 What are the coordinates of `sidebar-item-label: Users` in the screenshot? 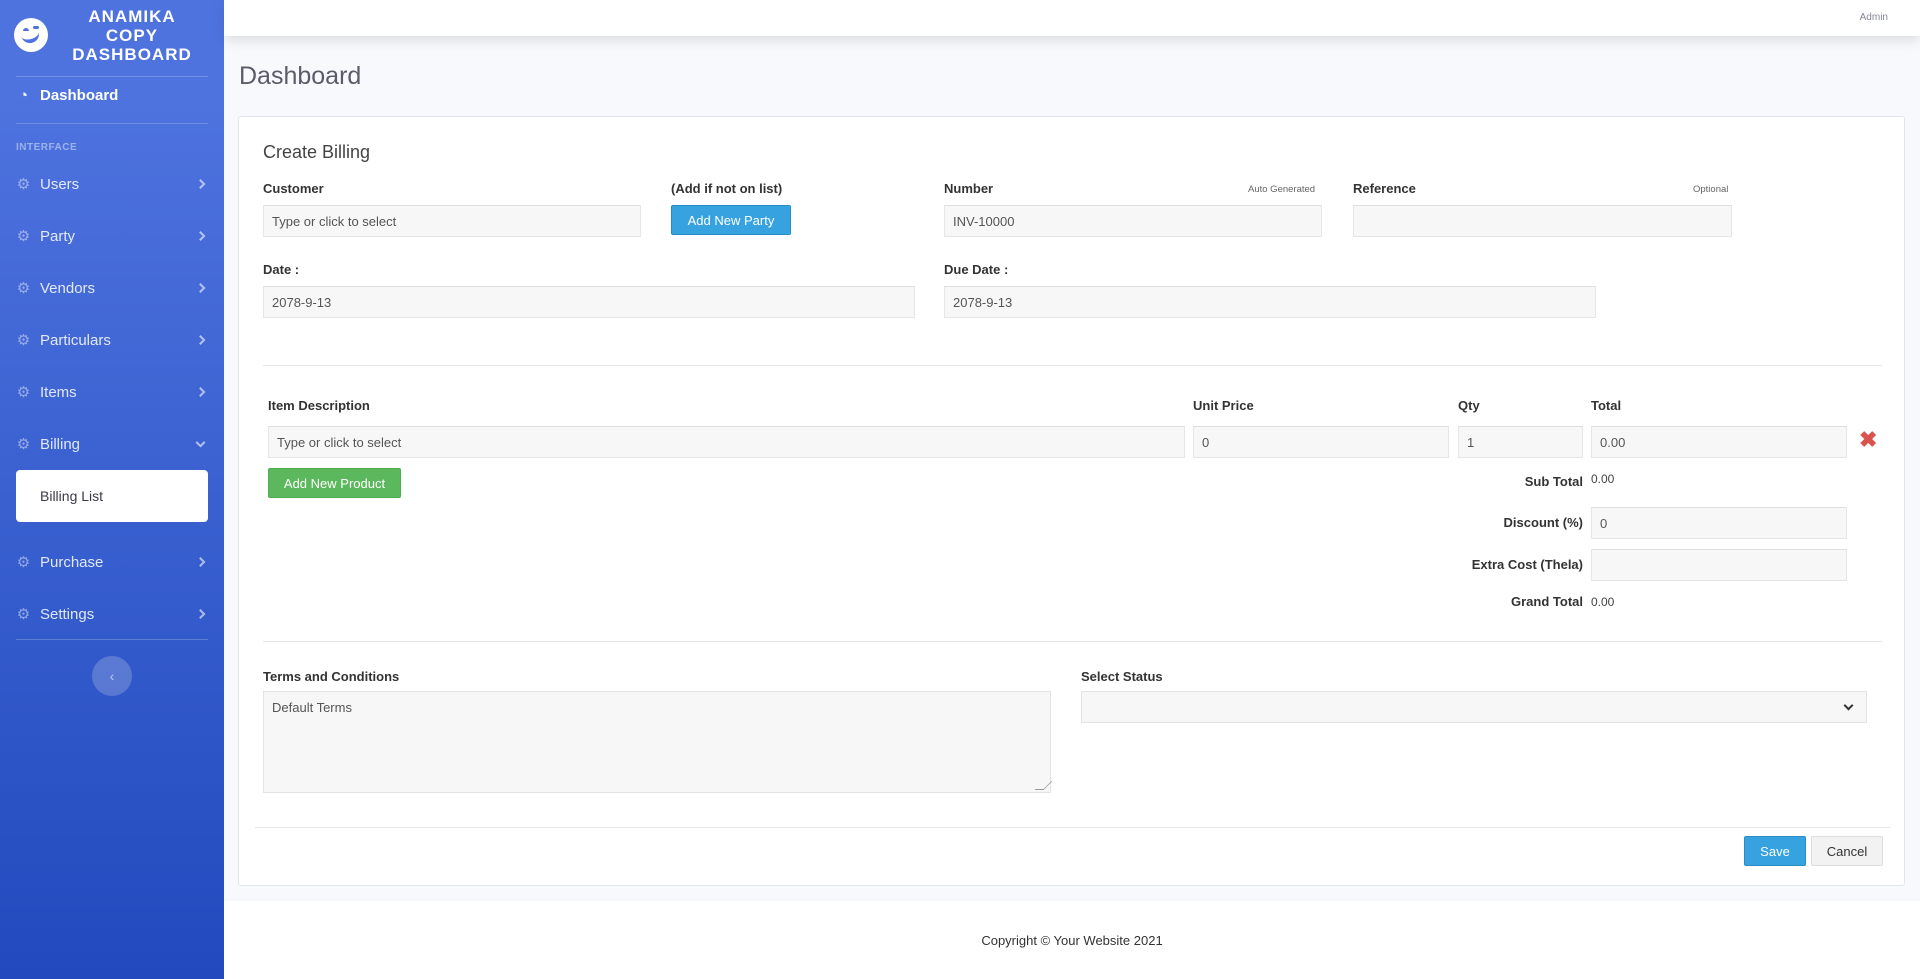 It's located at (60, 184).